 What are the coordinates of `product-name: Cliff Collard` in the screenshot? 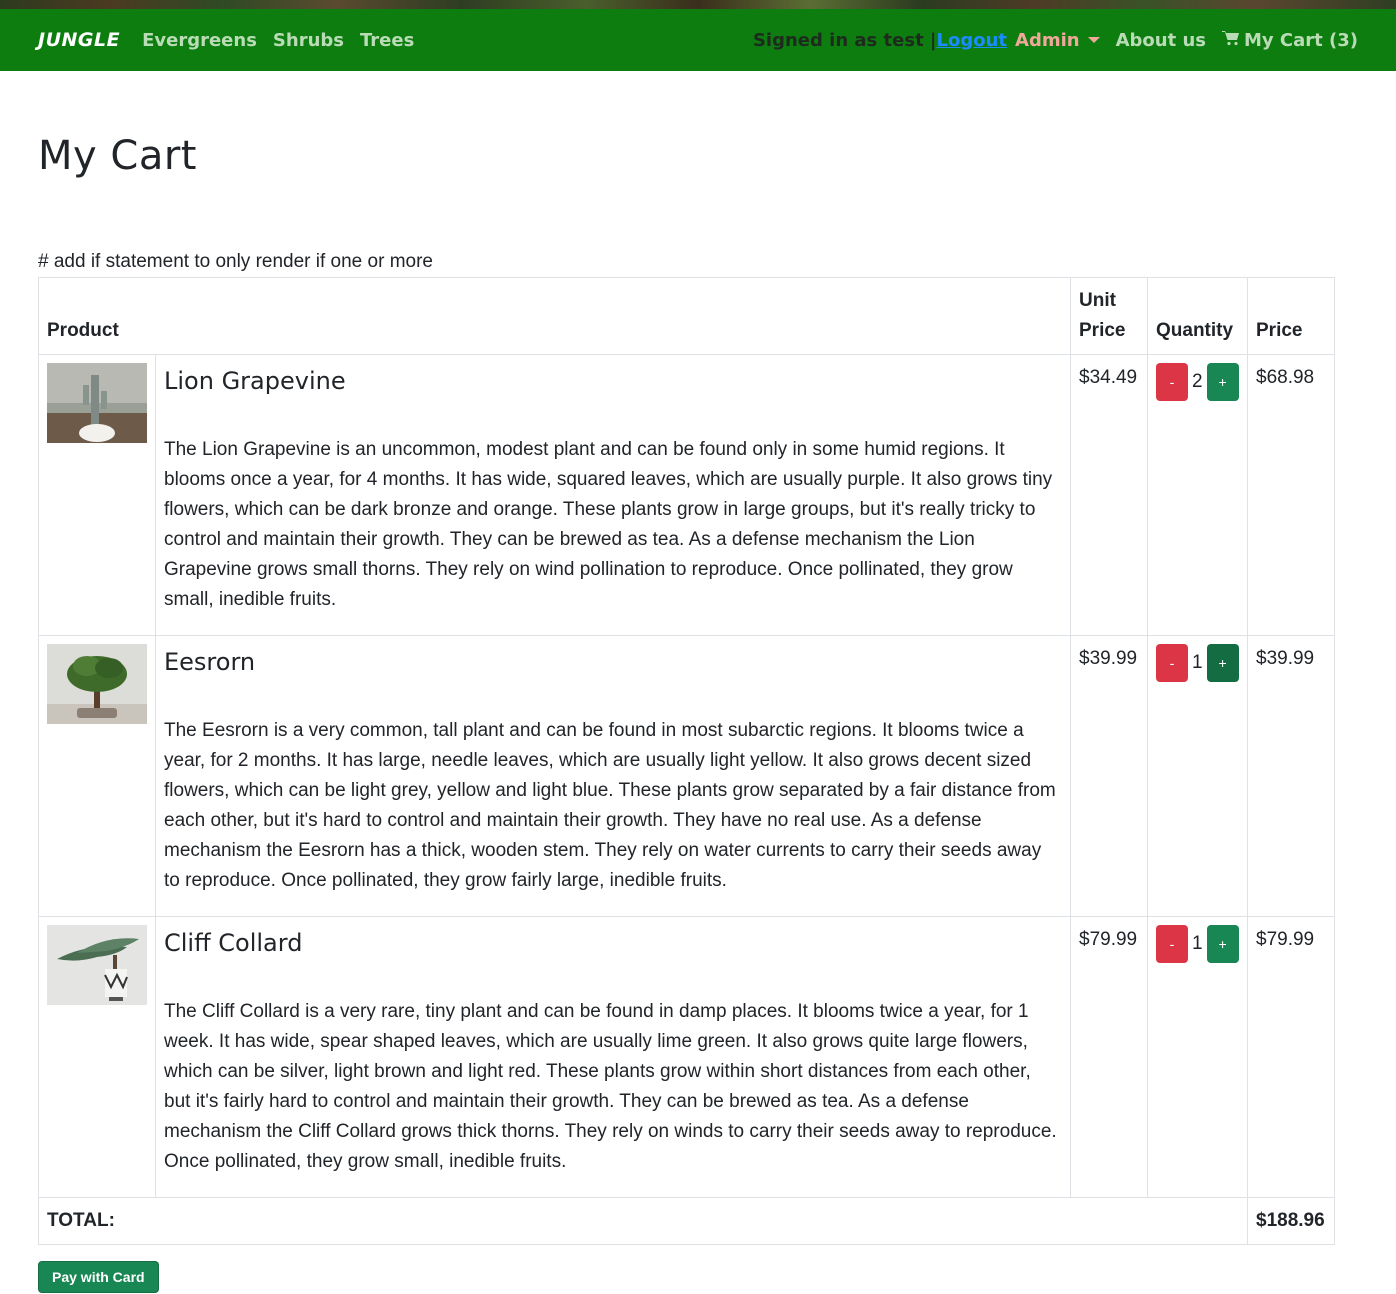 It's located at (233, 943).